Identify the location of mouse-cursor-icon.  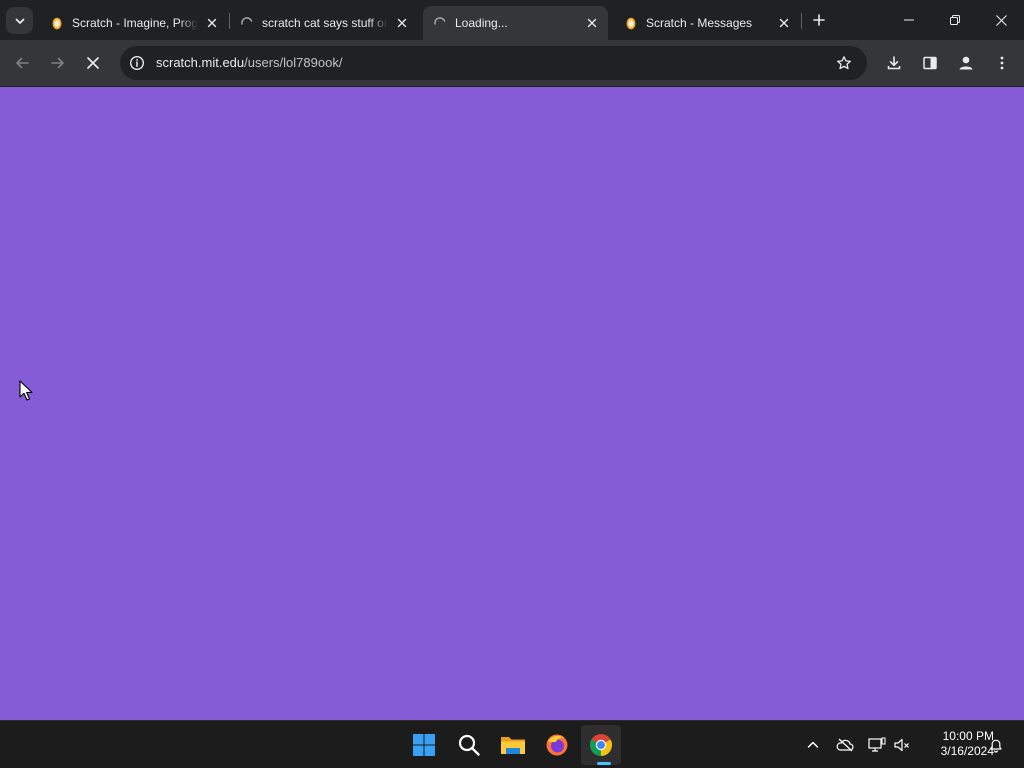
(26, 390).